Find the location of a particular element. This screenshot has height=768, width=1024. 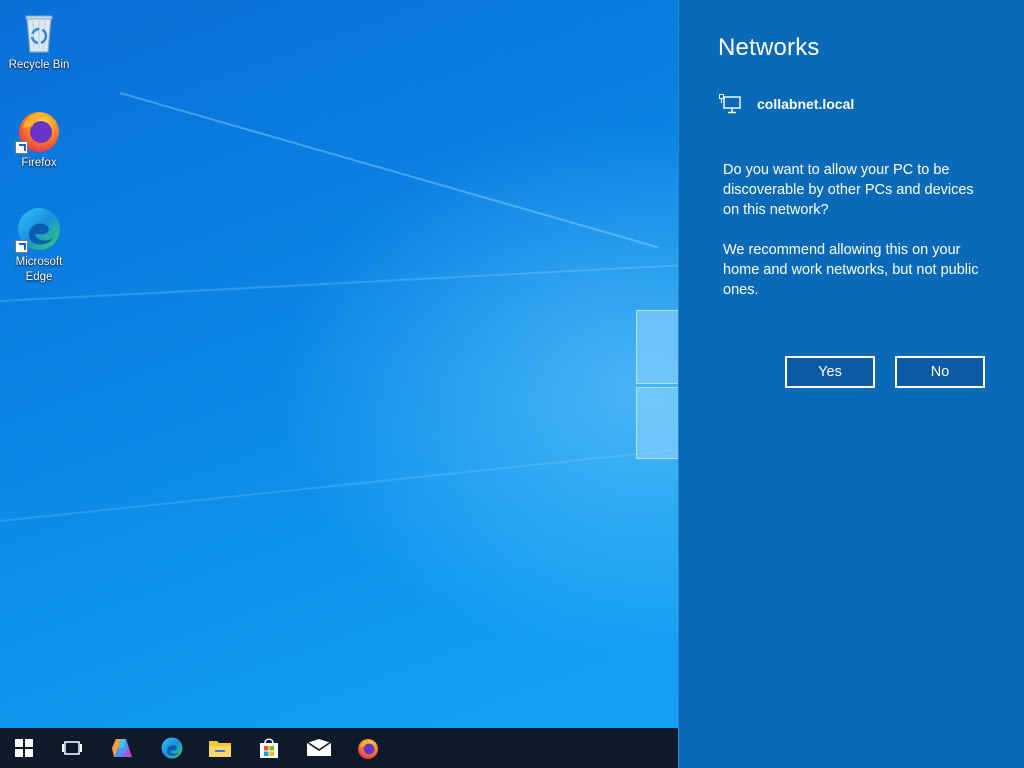

taskbar-edge-button is located at coordinates (172, 748).